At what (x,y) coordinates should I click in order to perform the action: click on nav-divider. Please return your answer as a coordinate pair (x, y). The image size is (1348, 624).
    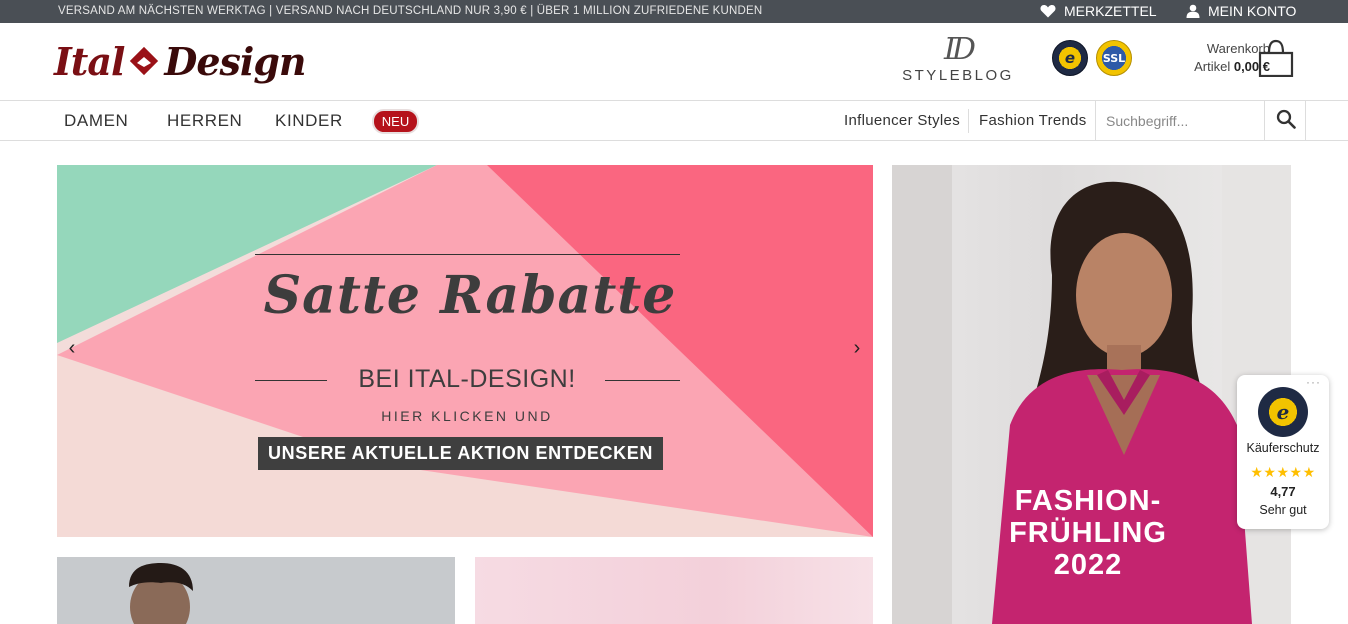
    Looking at the image, I should click on (968, 121).